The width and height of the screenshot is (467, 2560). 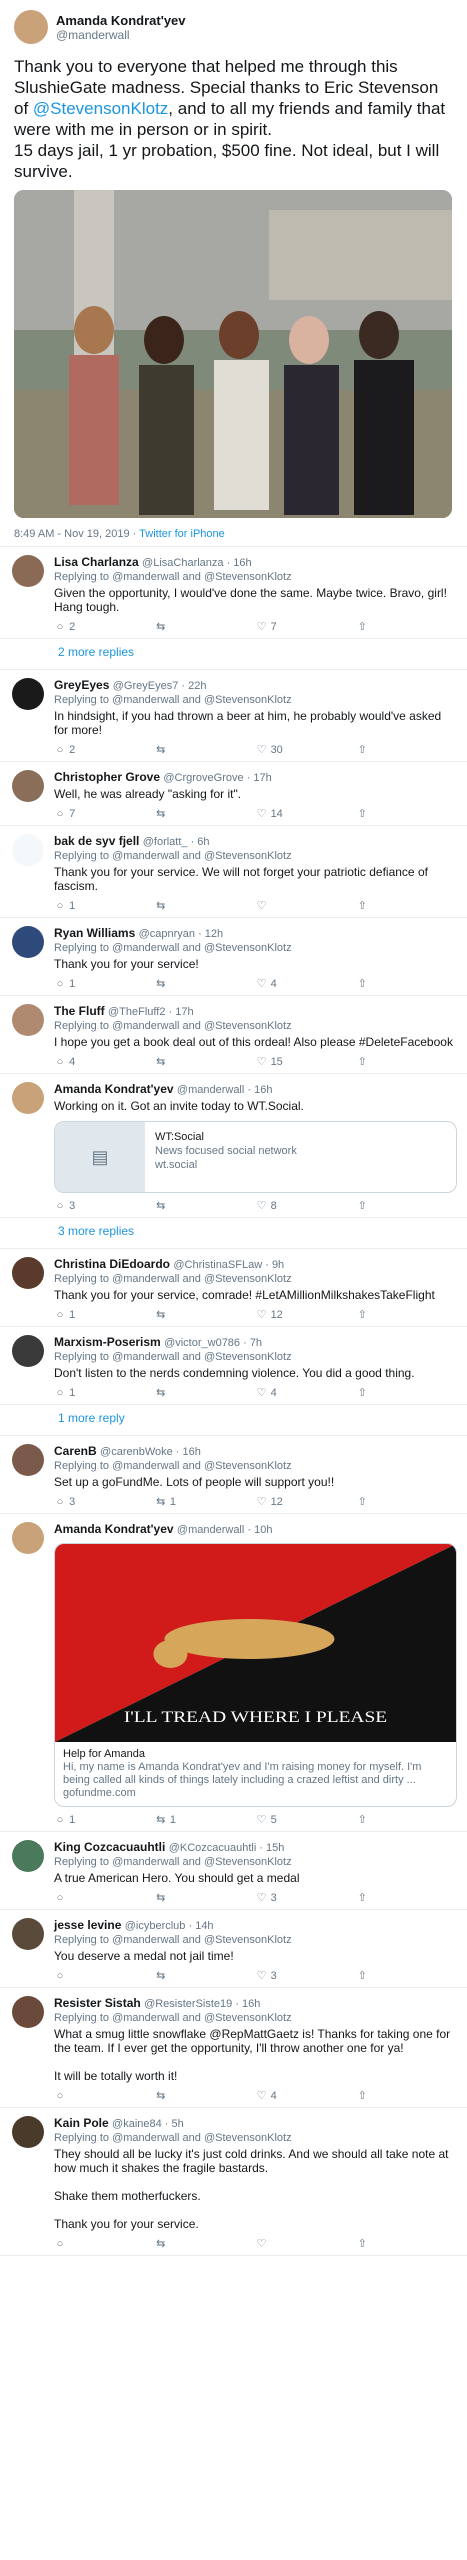 What do you see at coordinates (306, 627) in the screenshot?
I see `like-action: ♡ 7` at bounding box center [306, 627].